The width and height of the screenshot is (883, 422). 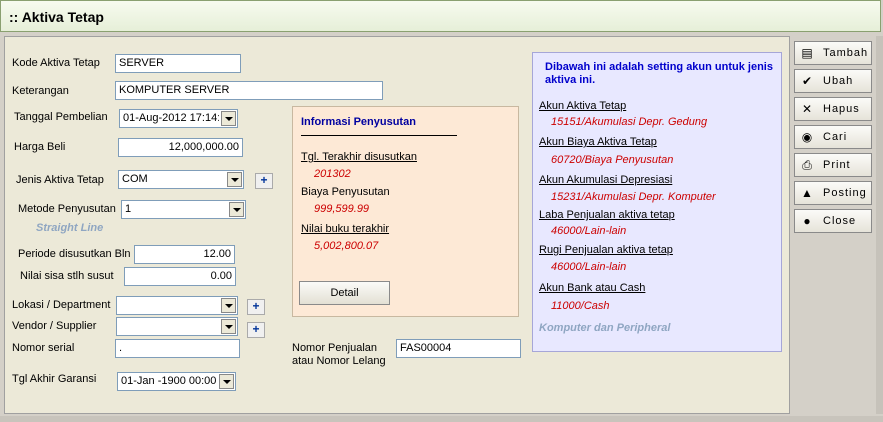 What do you see at coordinates (807, 137) in the screenshot?
I see `binoculars-icon: ◉` at bounding box center [807, 137].